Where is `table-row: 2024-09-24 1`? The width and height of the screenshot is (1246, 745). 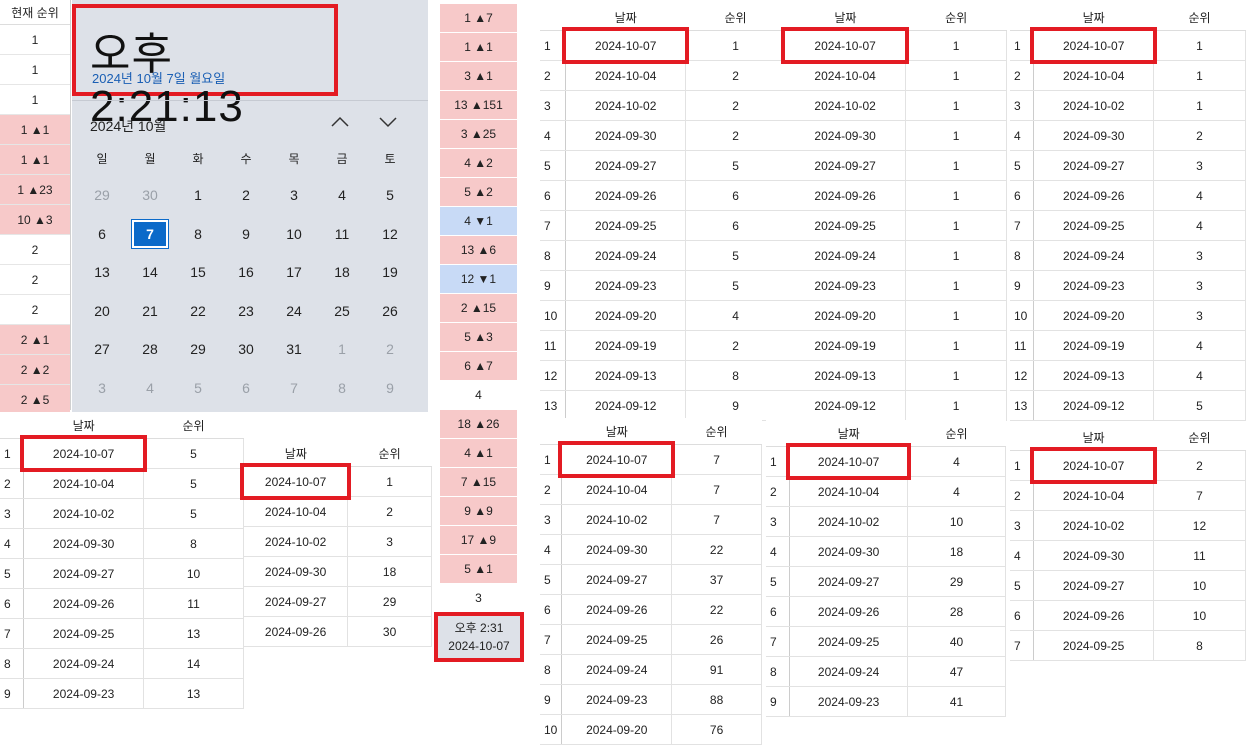 table-row: 2024-09-24 1 is located at coordinates (896, 255).